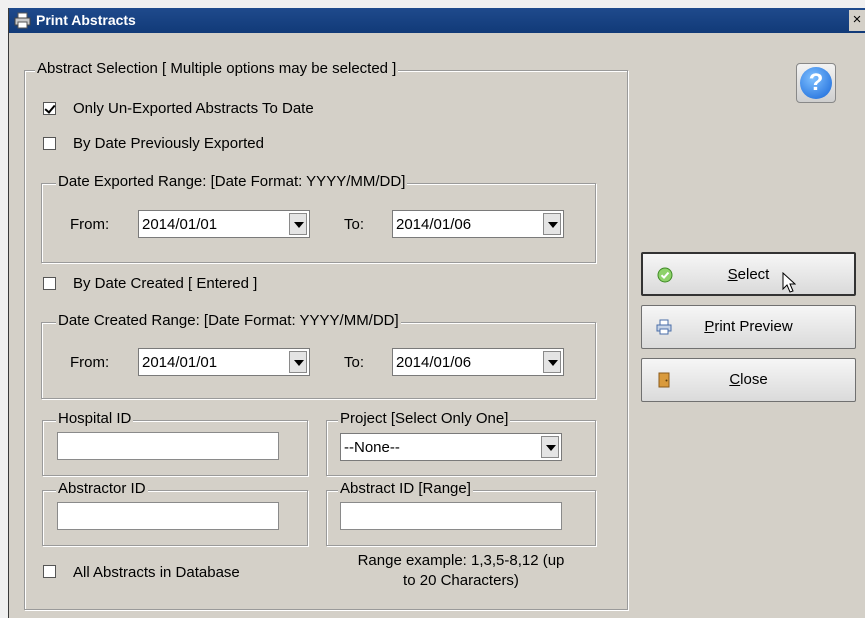 Image resolution: width=865 pixels, height=618 pixels. What do you see at coordinates (354, 362) in the screenshot?
I see `created-to-label: To:` at bounding box center [354, 362].